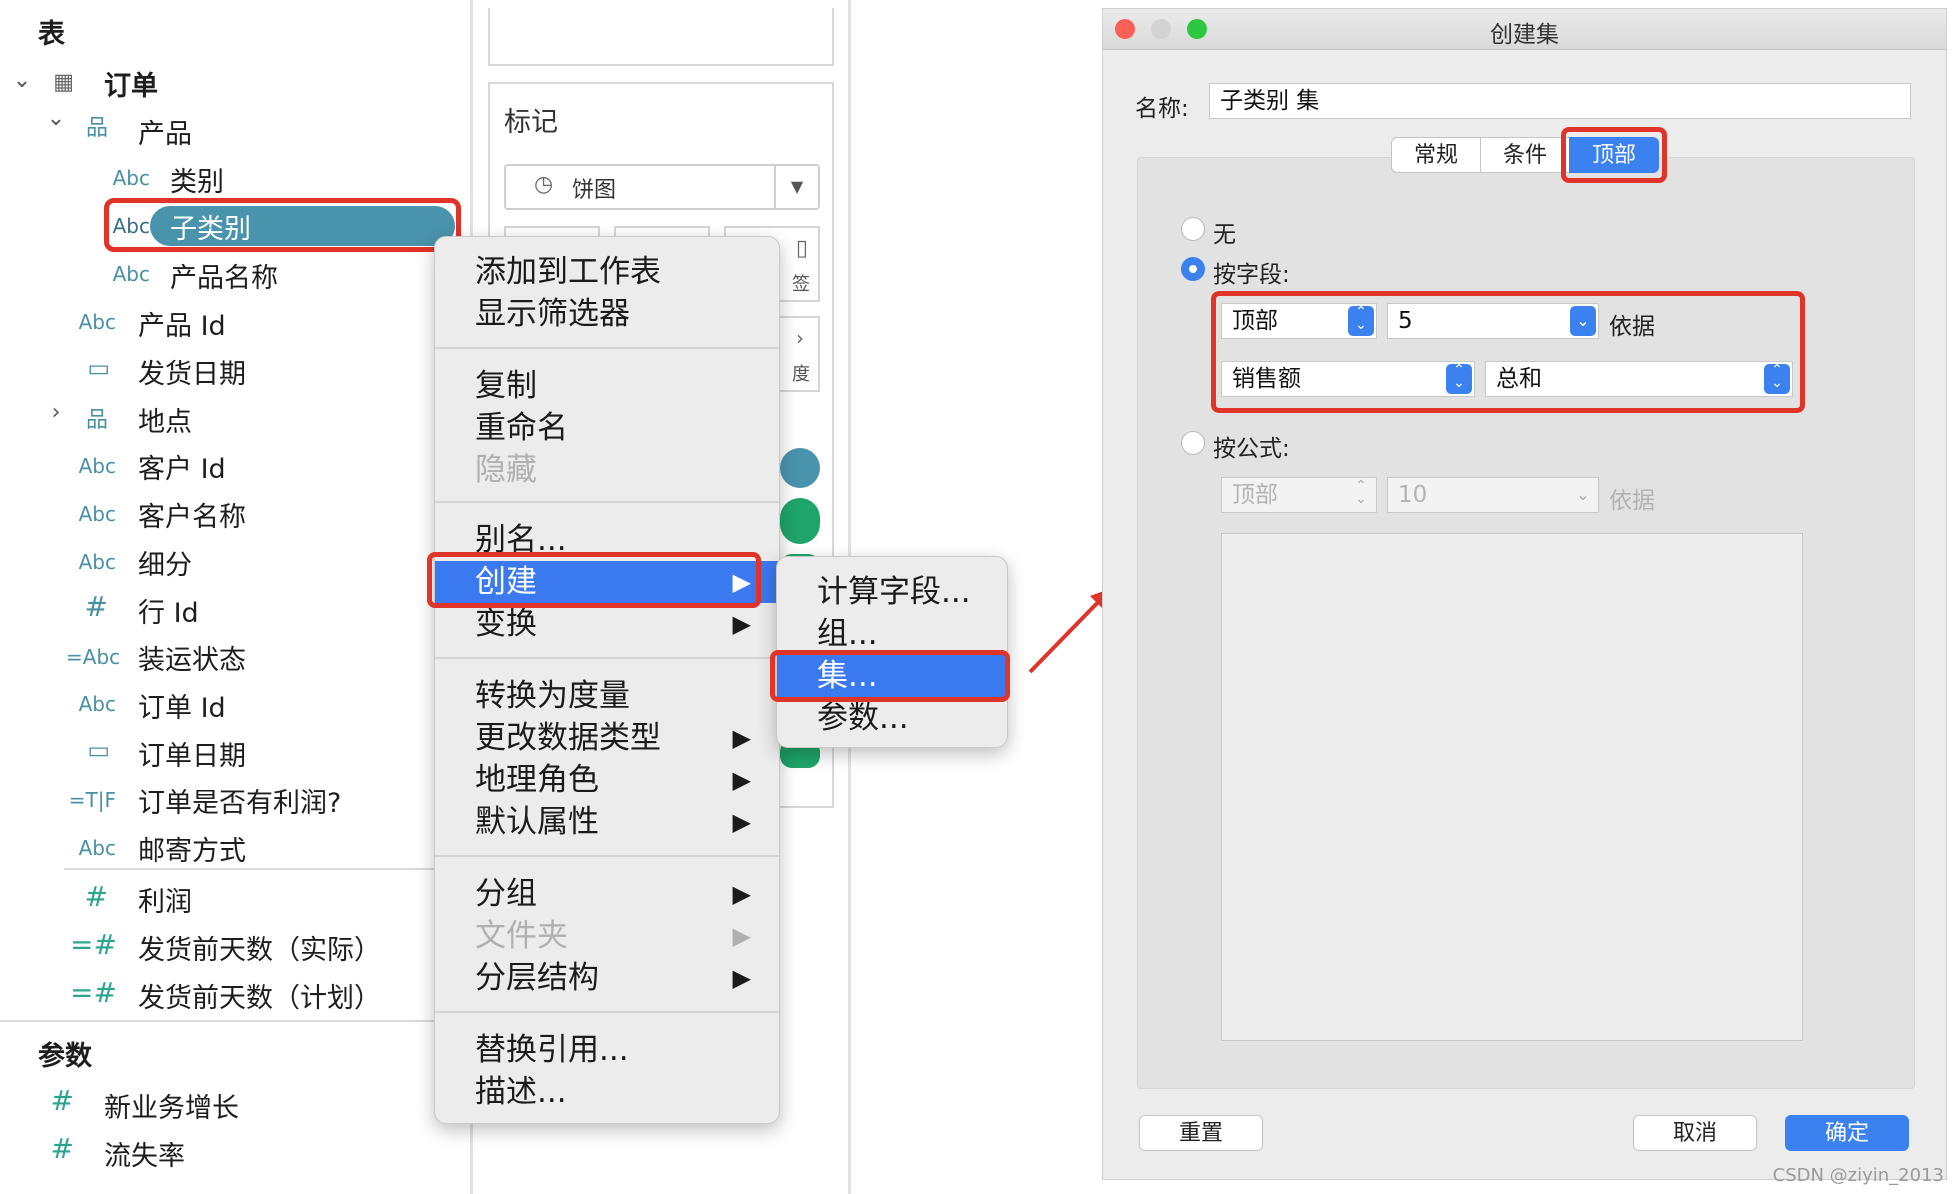 Image resolution: width=1952 pixels, height=1194 pixels. I want to click on menu-group: 分组 ▶, so click(607, 894).